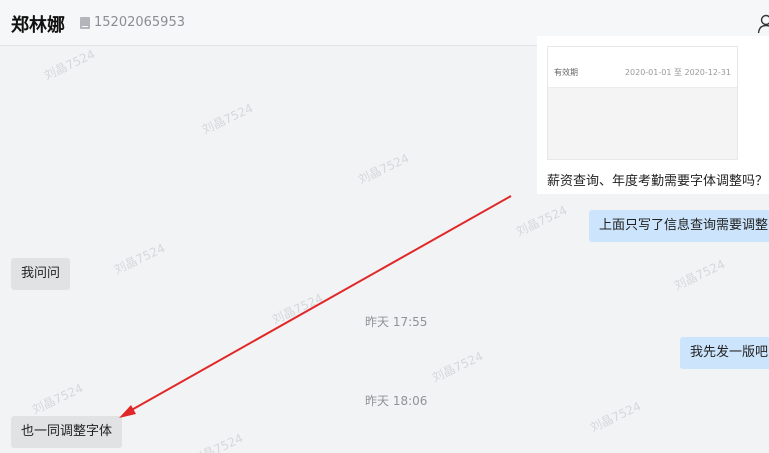 This screenshot has width=769, height=453. I want to click on card-preview-header: 有效期 2020-01-01 至 2020-12-31, so click(642, 67).